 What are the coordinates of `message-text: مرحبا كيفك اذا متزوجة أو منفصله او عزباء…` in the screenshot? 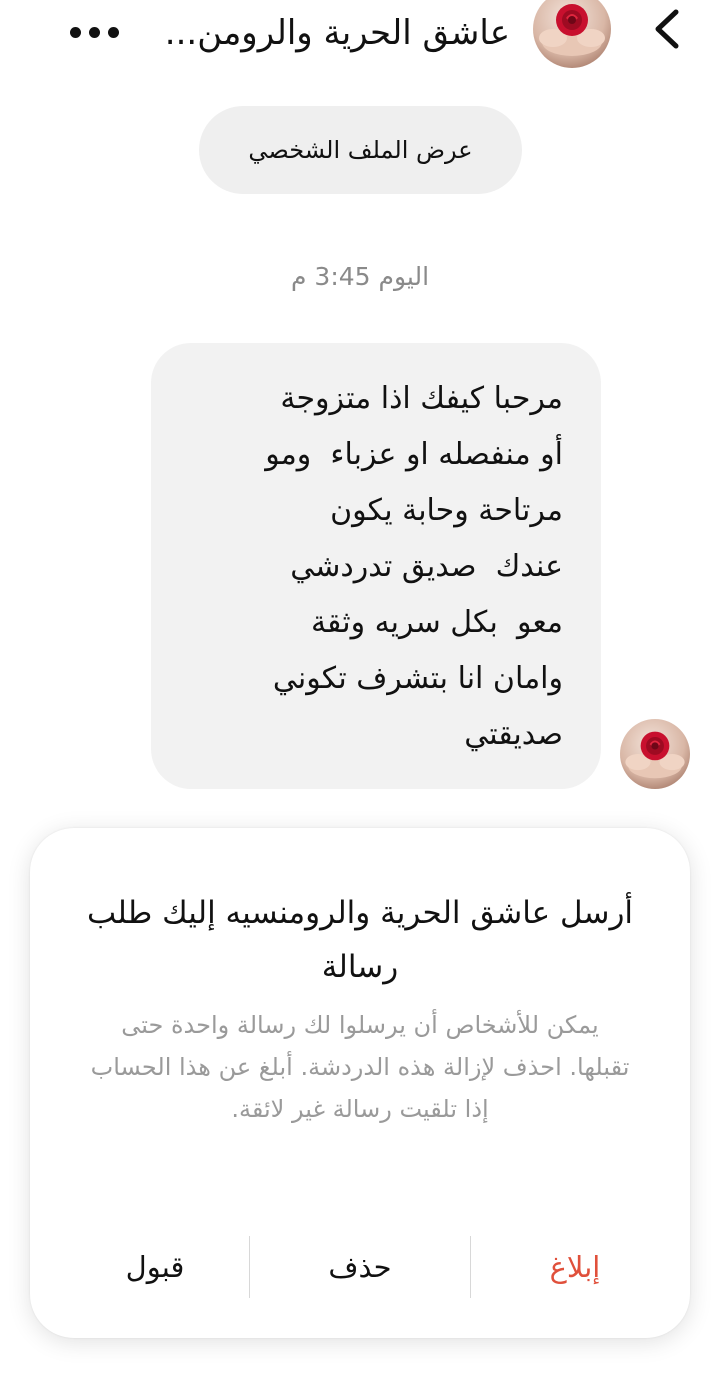 It's located at (414, 566).